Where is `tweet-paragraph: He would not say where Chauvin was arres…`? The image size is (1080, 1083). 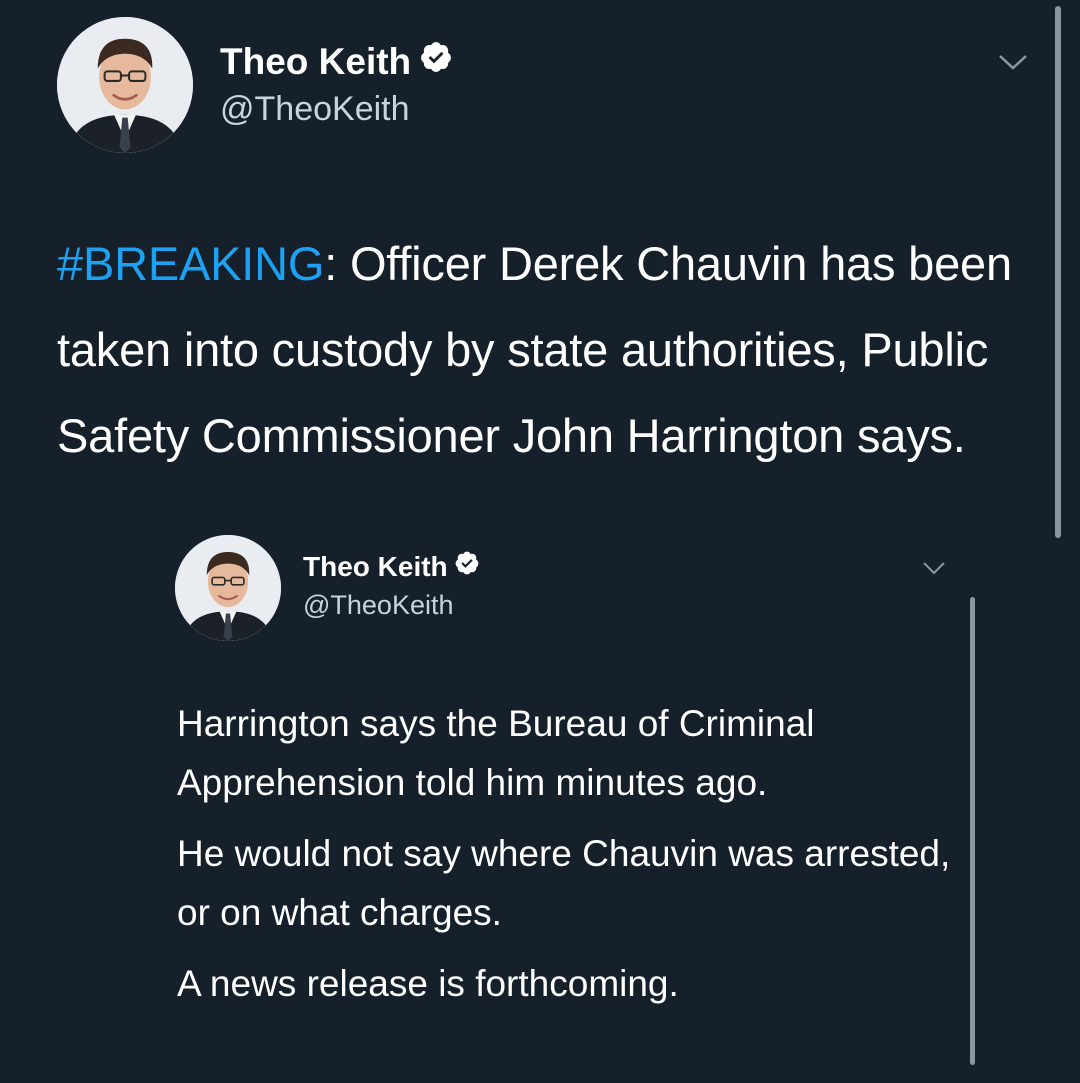 tweet-paragraph: He would not say where Chauvin was arres… is located at coordinates (564, 883).